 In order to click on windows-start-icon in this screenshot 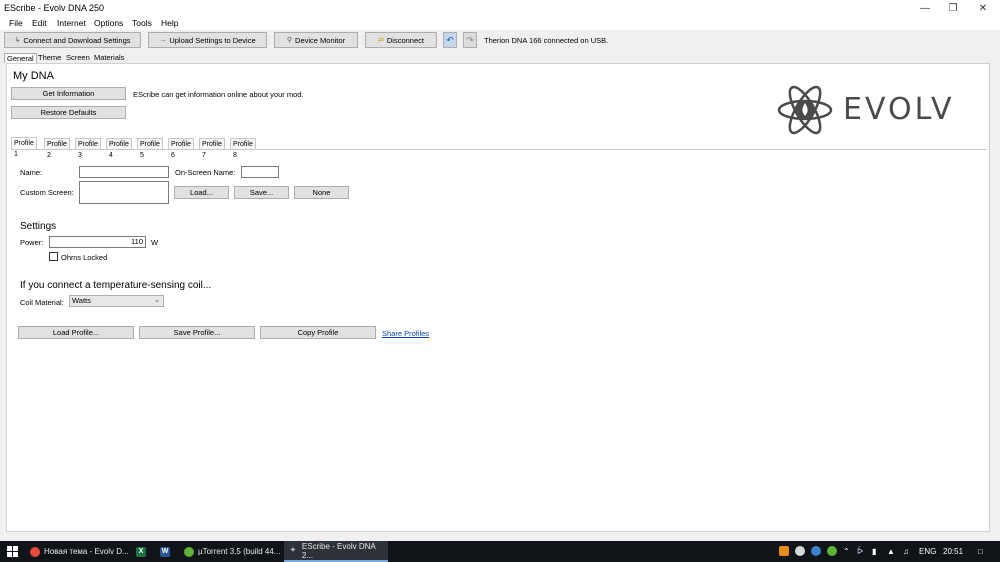, I will do `click(12, 551)`.